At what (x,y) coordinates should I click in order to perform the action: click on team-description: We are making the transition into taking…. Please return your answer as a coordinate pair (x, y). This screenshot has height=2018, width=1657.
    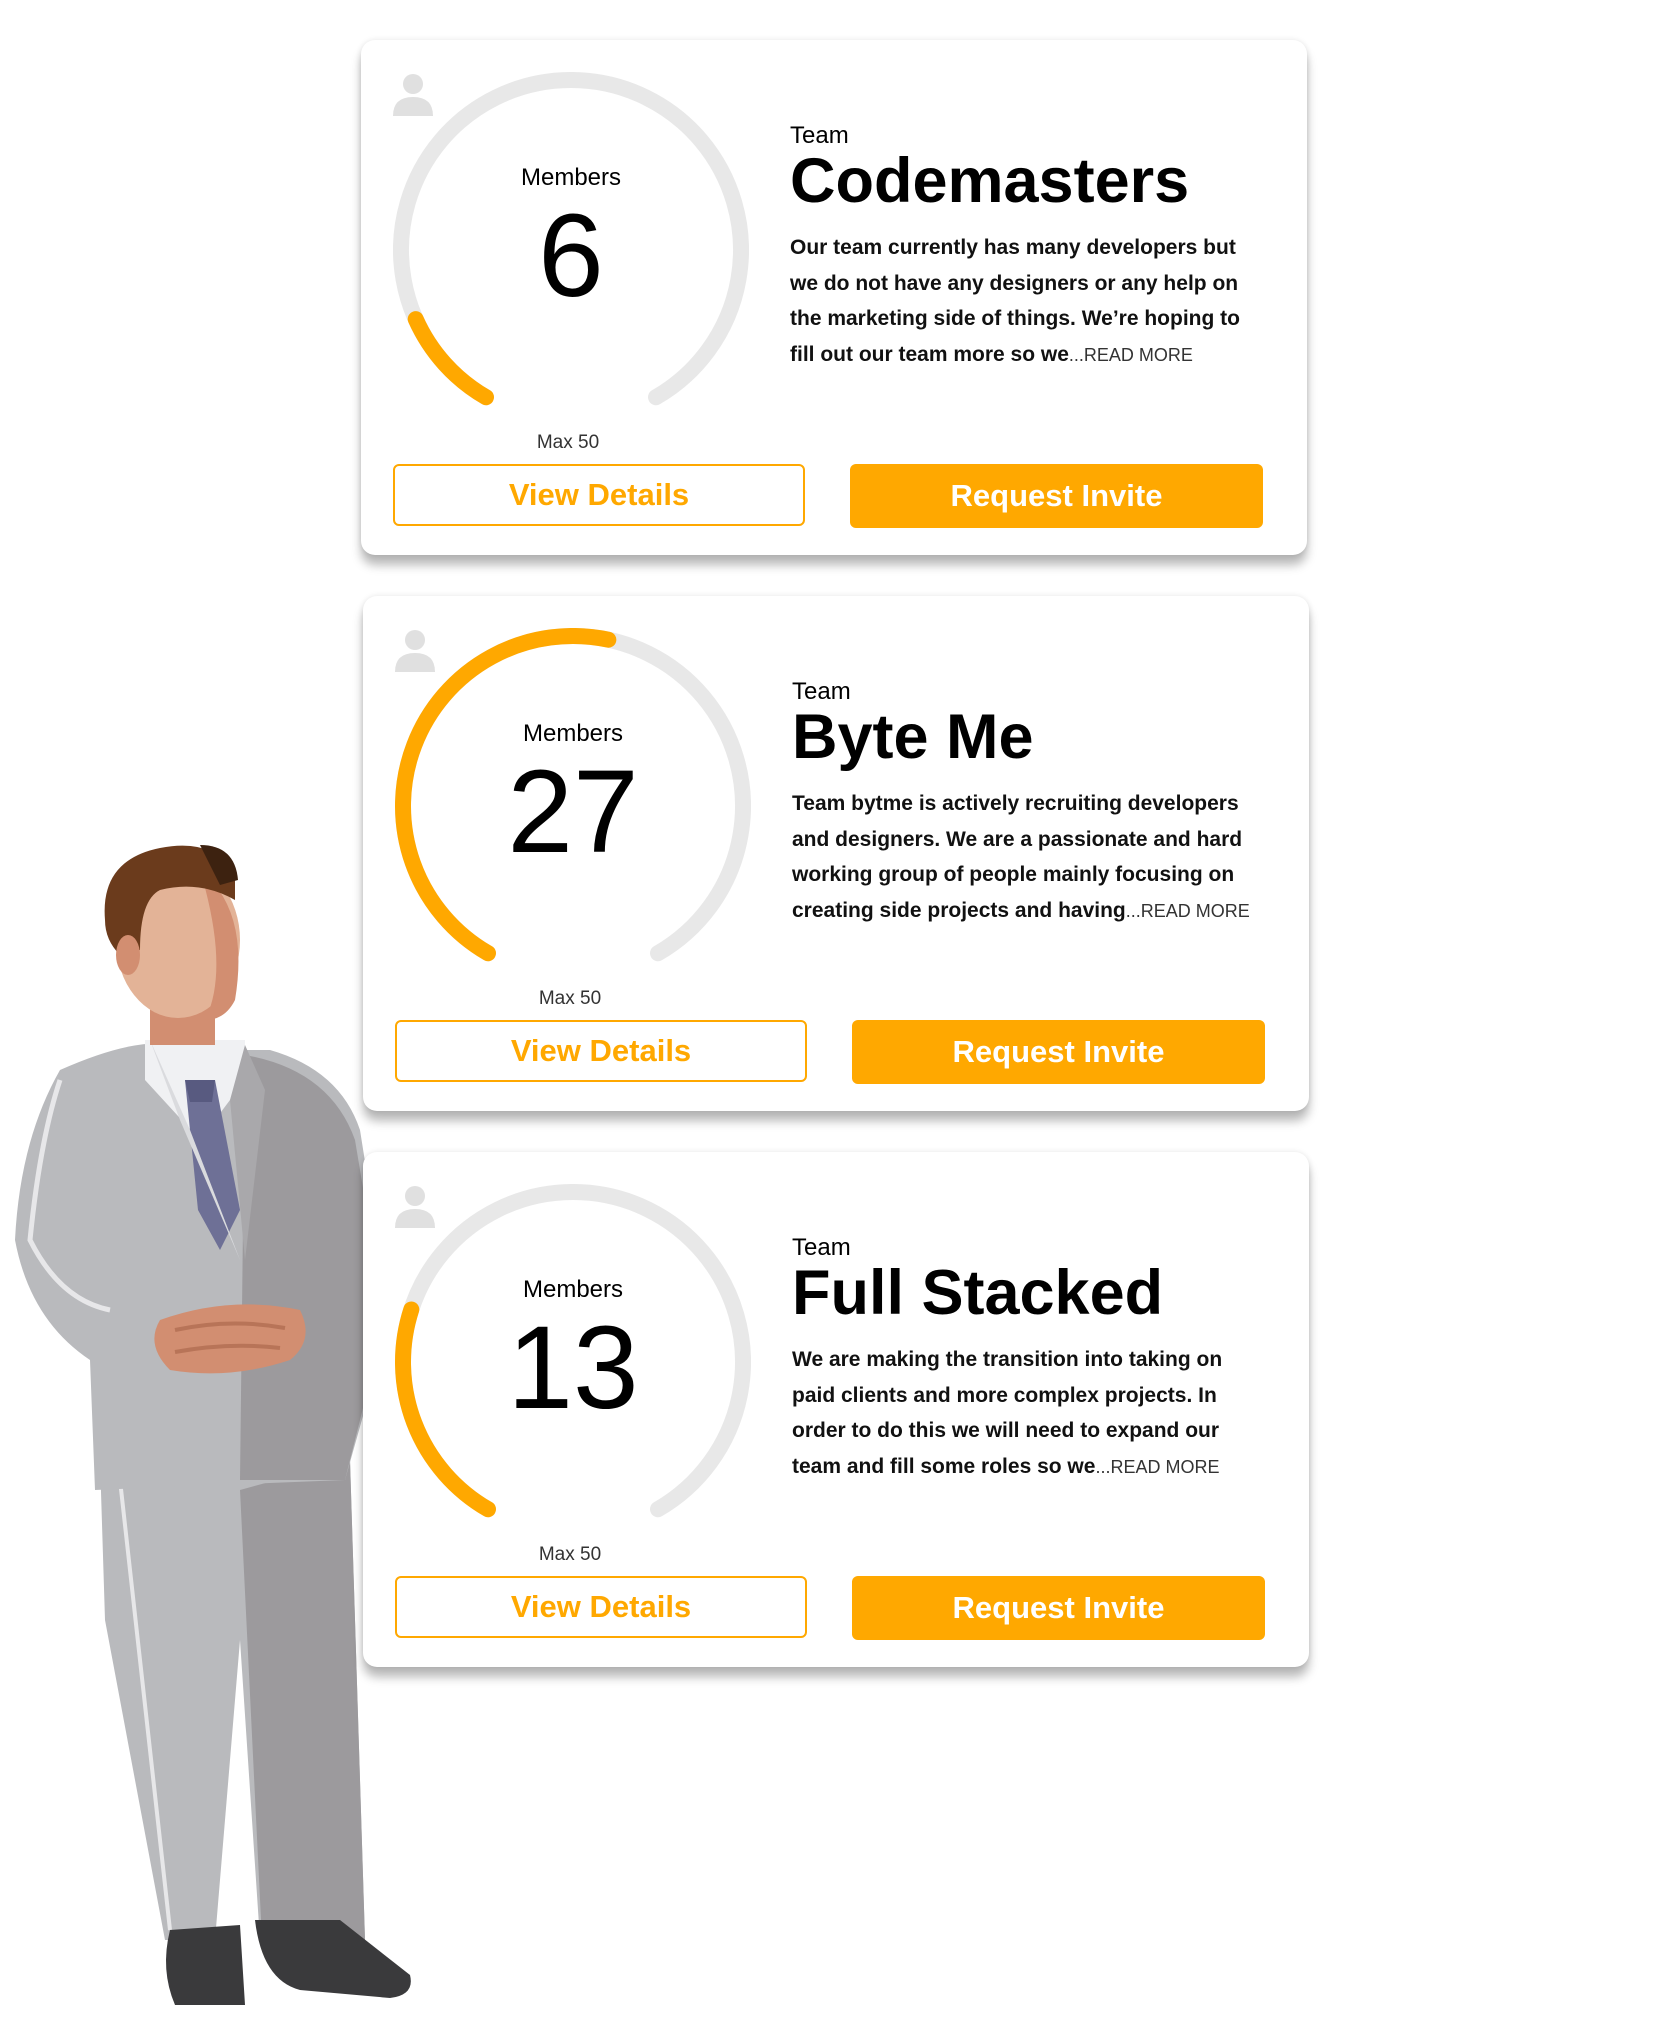
    Looking at the image, I should click on (1027, 1413).